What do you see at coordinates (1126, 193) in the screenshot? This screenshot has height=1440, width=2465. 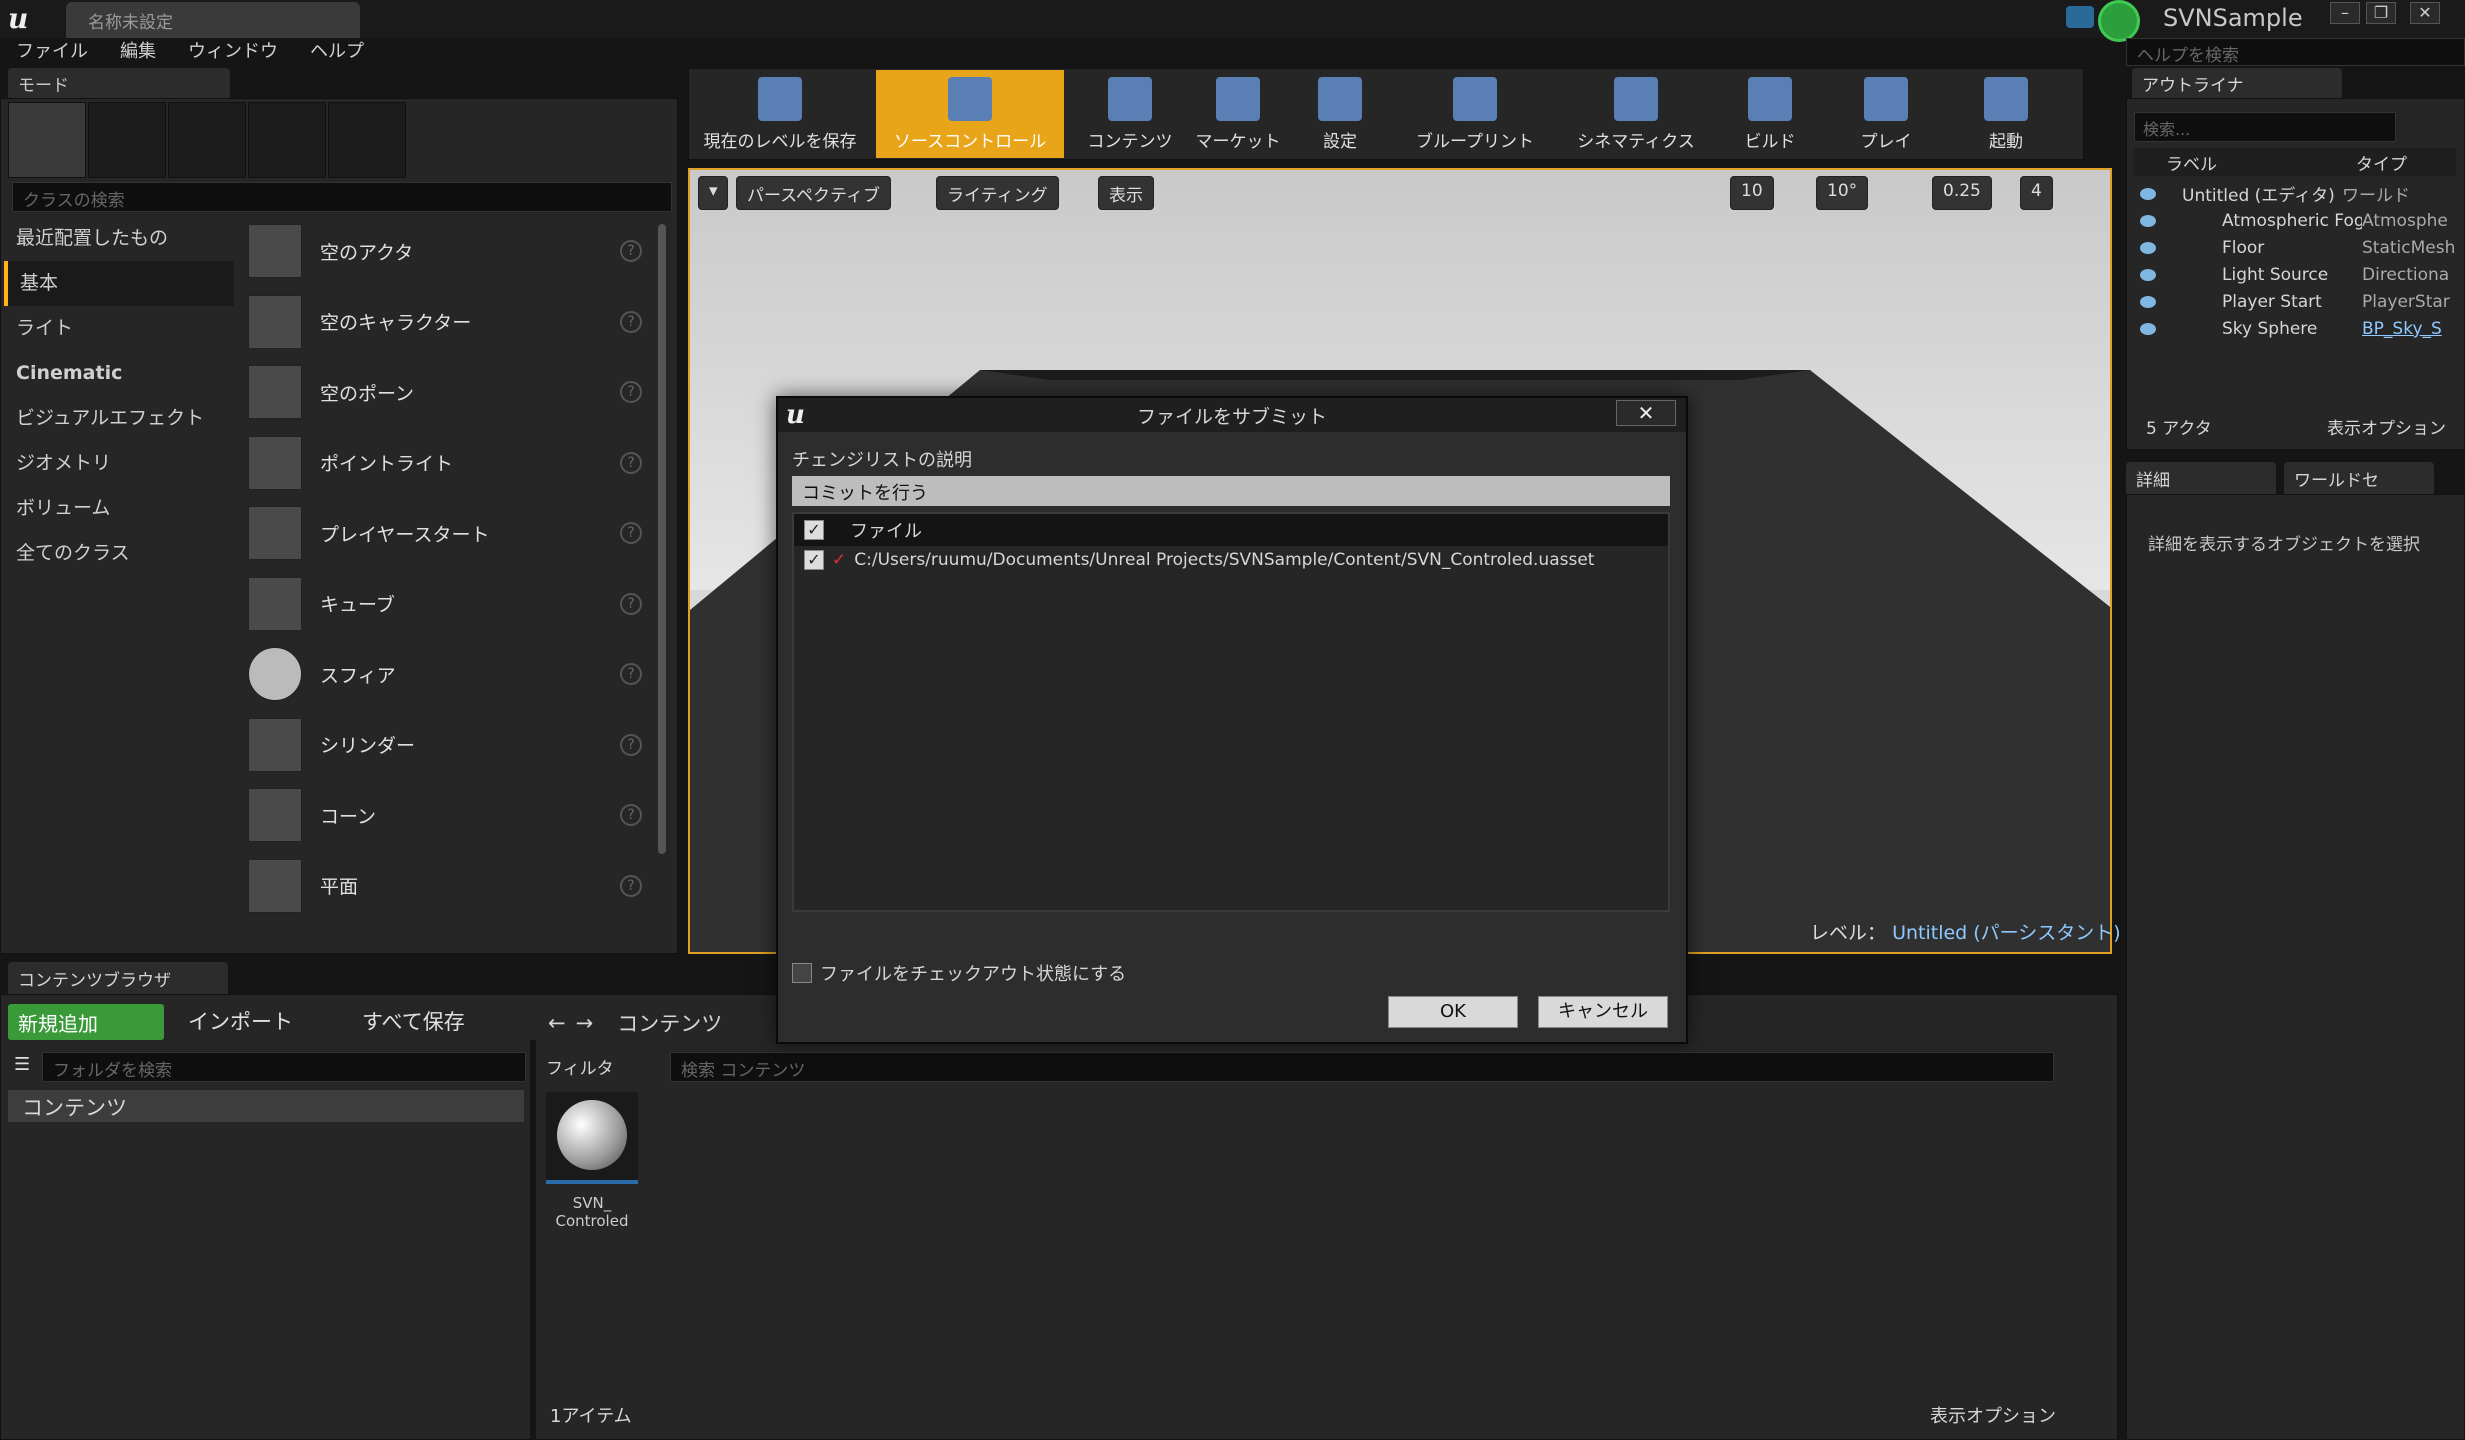 I see `show-button: 表示` at bounding box center [1126, 193].